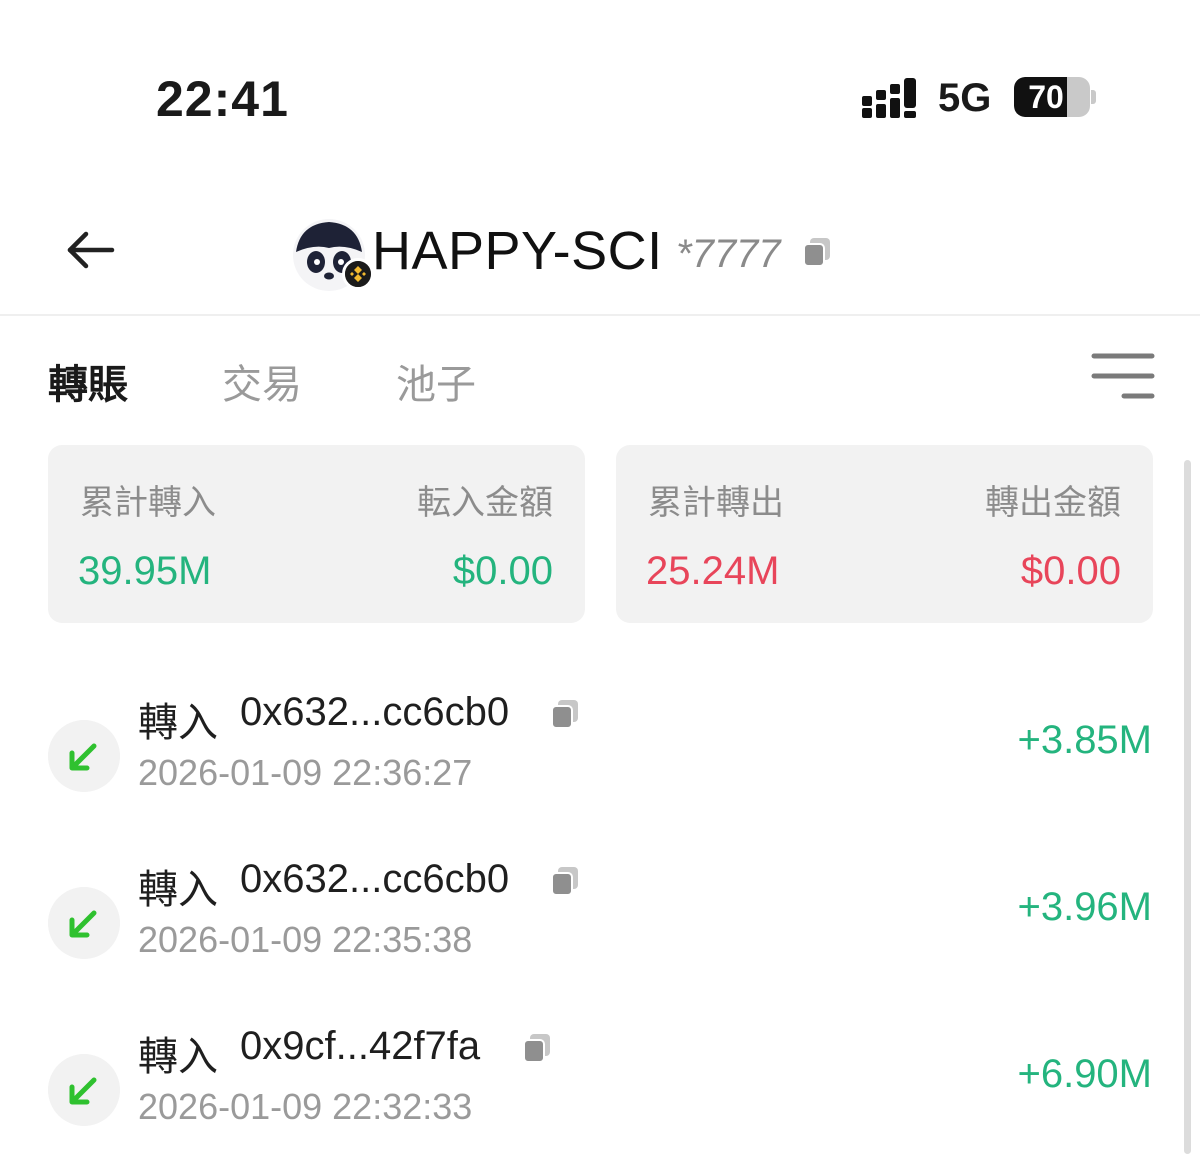 Image resolution: width=1200 pixels, height=1154 pixels. Describe the element at coordinates (305, 939) in the screenshot. I see `transaction-time: 2026-01-09 22:35:38` at that location.